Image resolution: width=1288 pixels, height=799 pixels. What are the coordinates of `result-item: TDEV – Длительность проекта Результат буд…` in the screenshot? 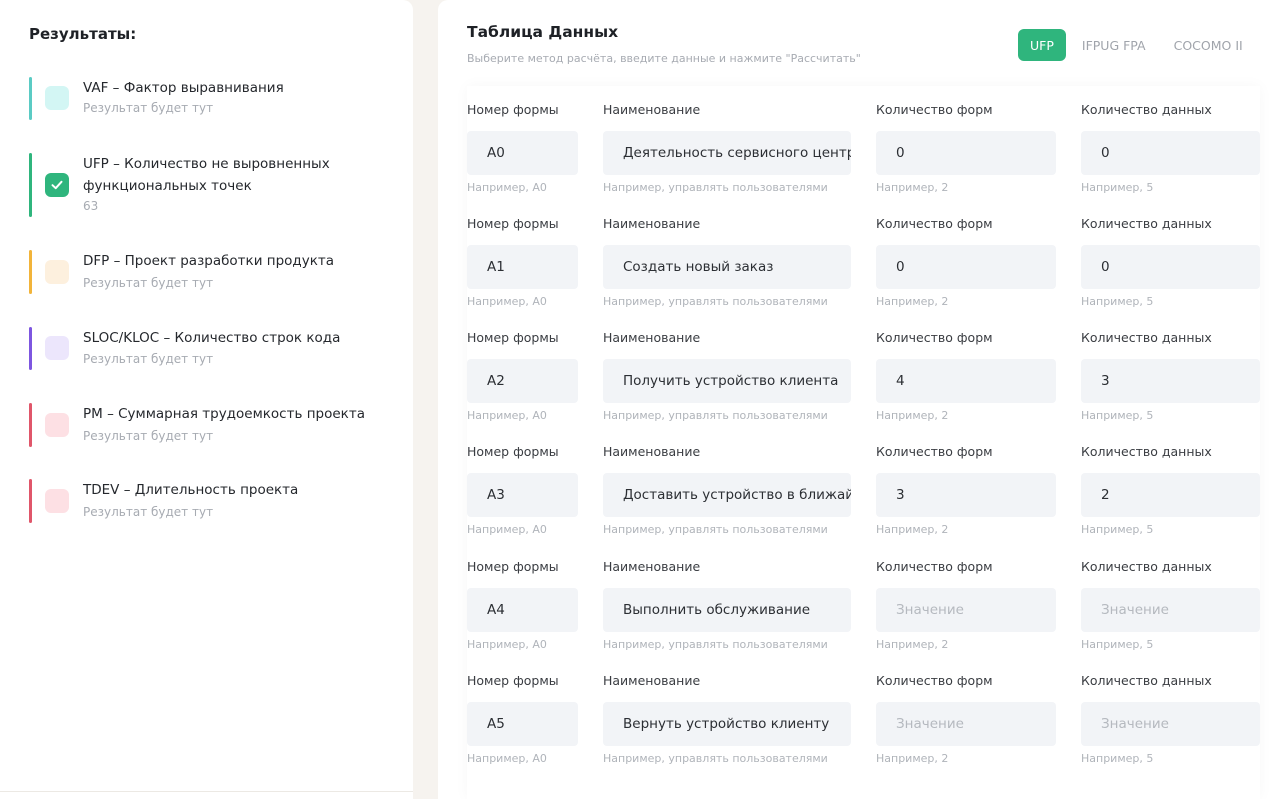 It's located at (214, 501).